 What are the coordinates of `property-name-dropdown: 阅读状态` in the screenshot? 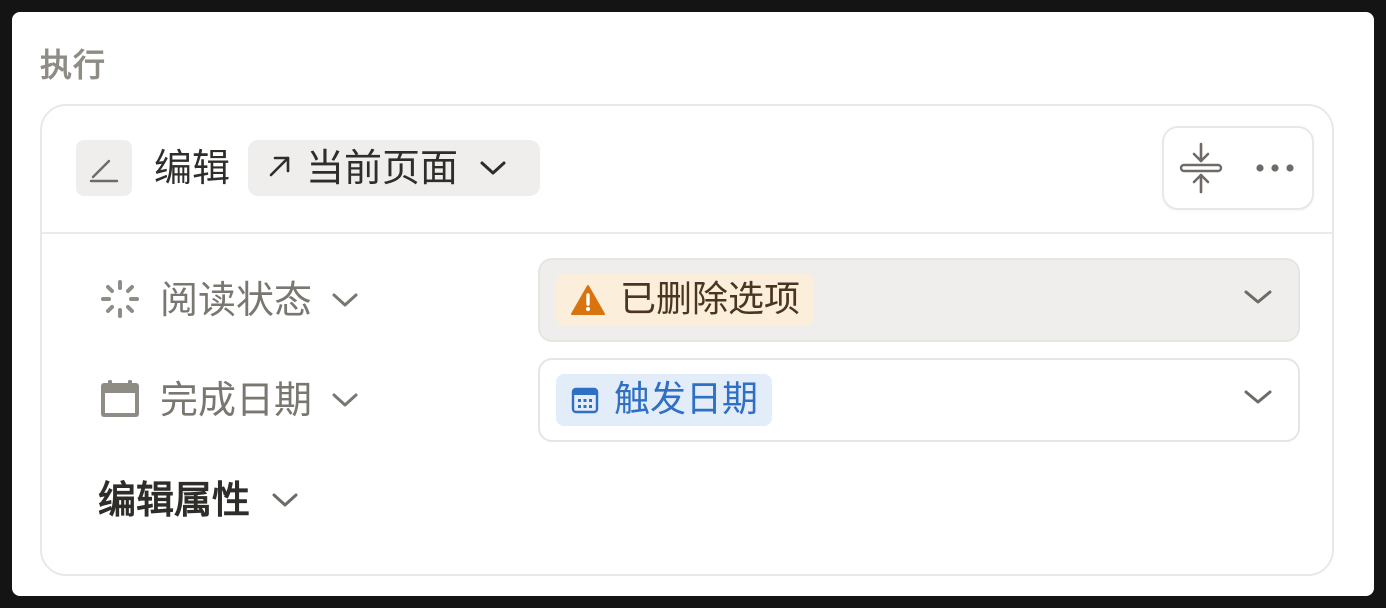 It's located at (260, 300).